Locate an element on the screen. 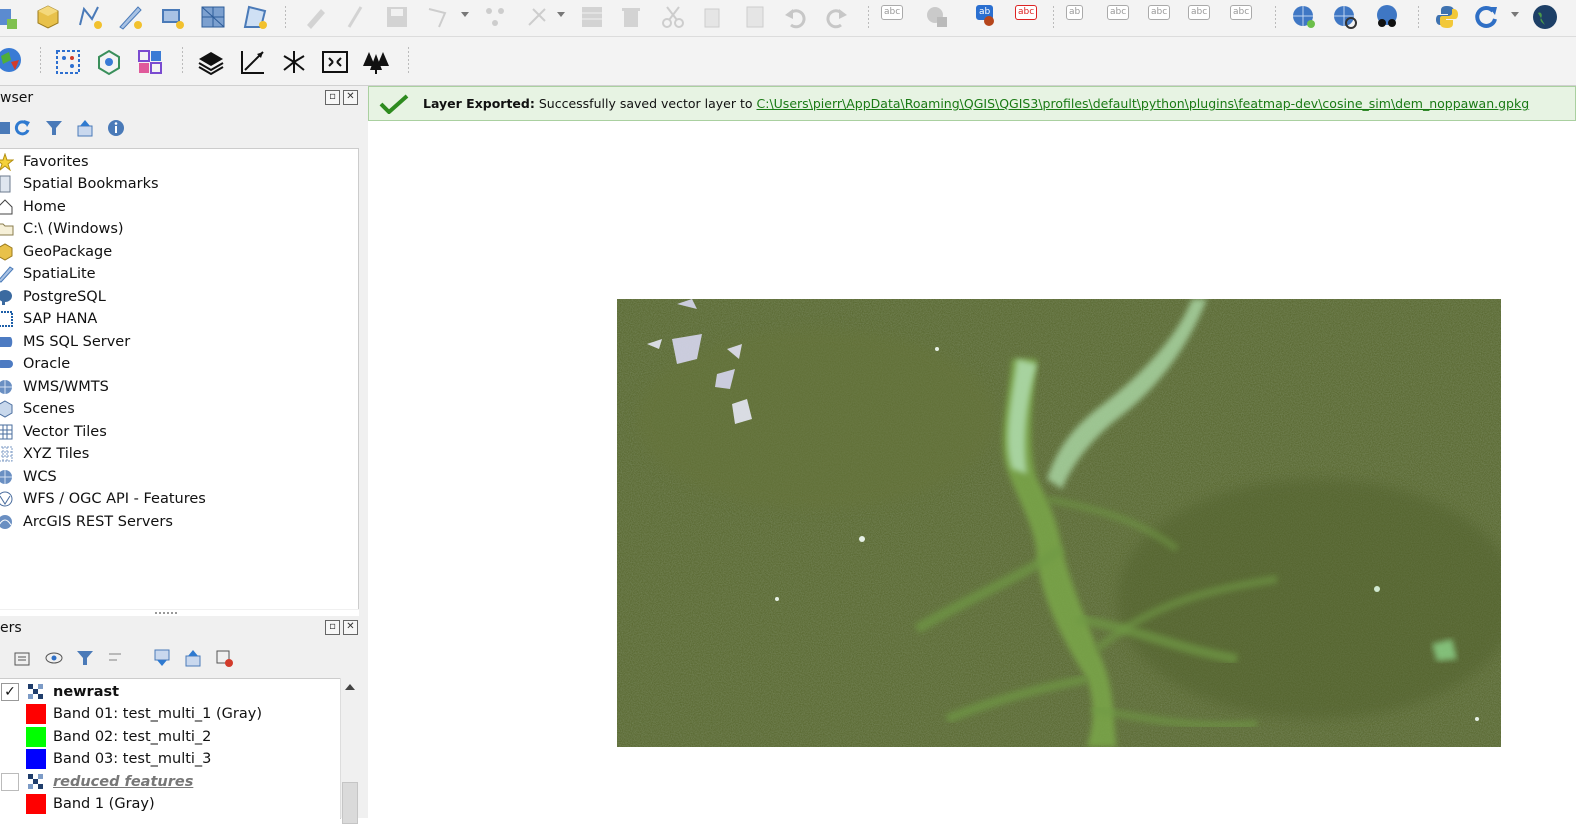 Image resolution: width=1576 pixels, height=824 pixels. new-spatialite-layer-icon is located at coordinates (48, 17).